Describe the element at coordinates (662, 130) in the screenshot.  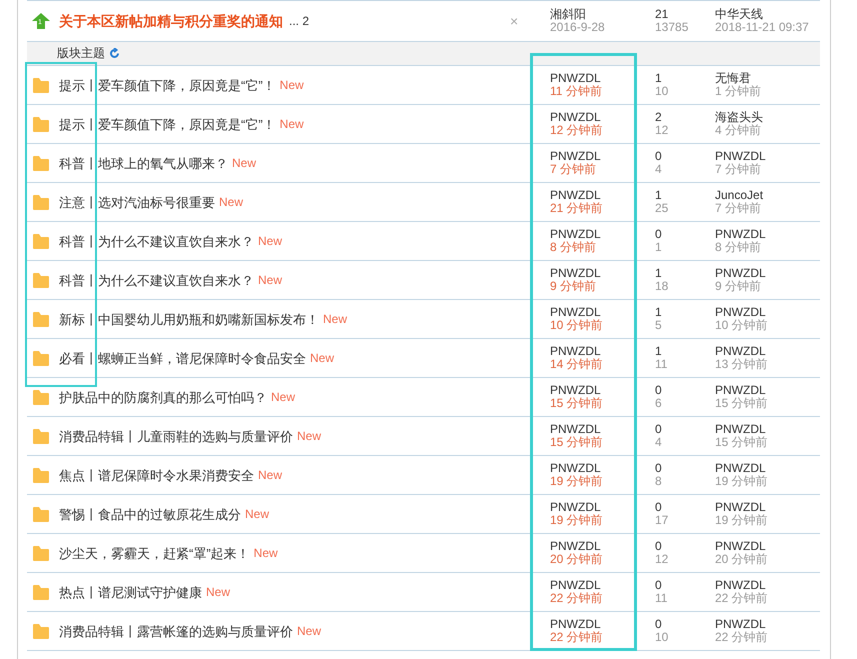
I see `view-count: 12` at that location.